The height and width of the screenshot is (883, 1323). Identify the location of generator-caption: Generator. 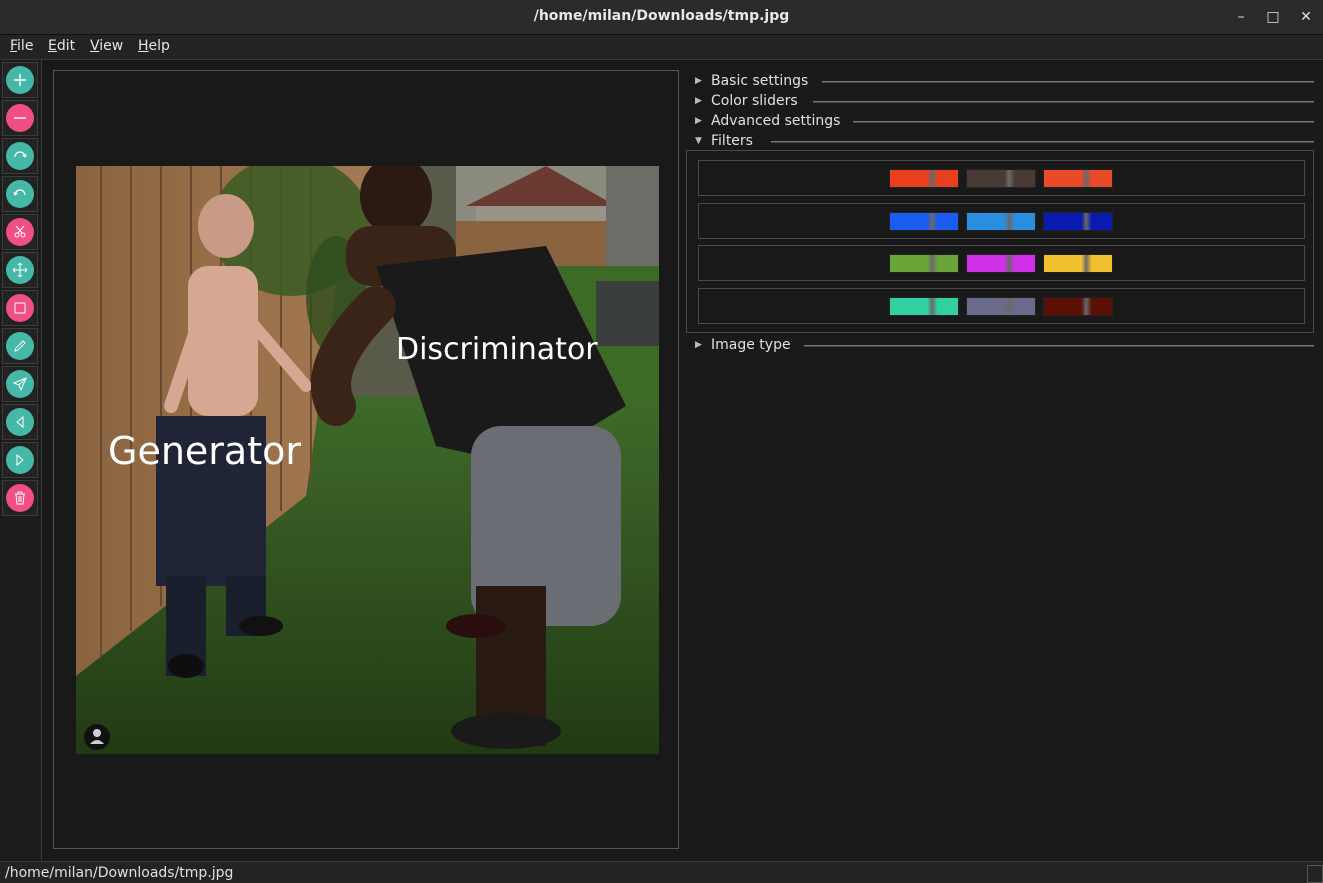
(204, 451).